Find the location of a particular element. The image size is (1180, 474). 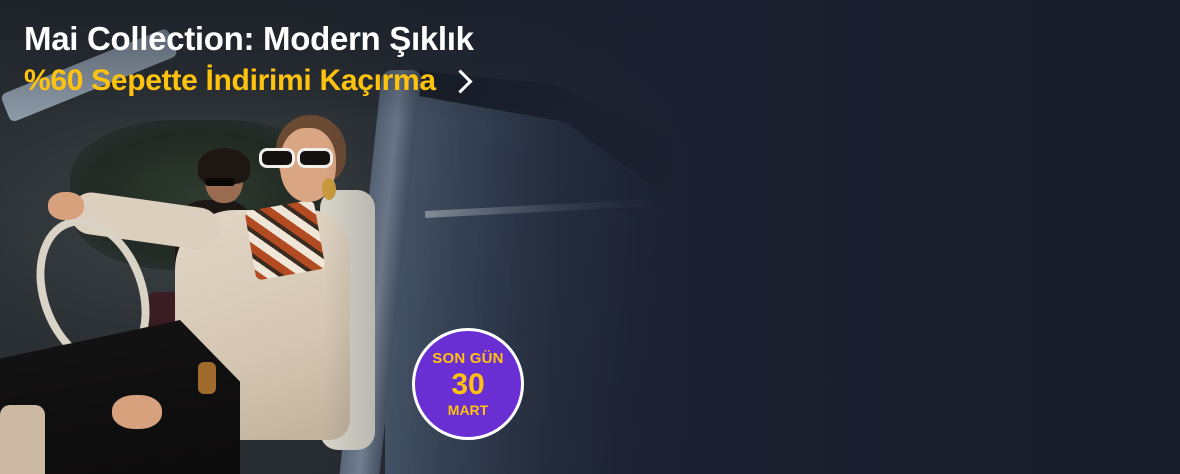

banner-subtitle: %60 Sepette İndirimi Kaçırma is located at coordinates (230, 80).